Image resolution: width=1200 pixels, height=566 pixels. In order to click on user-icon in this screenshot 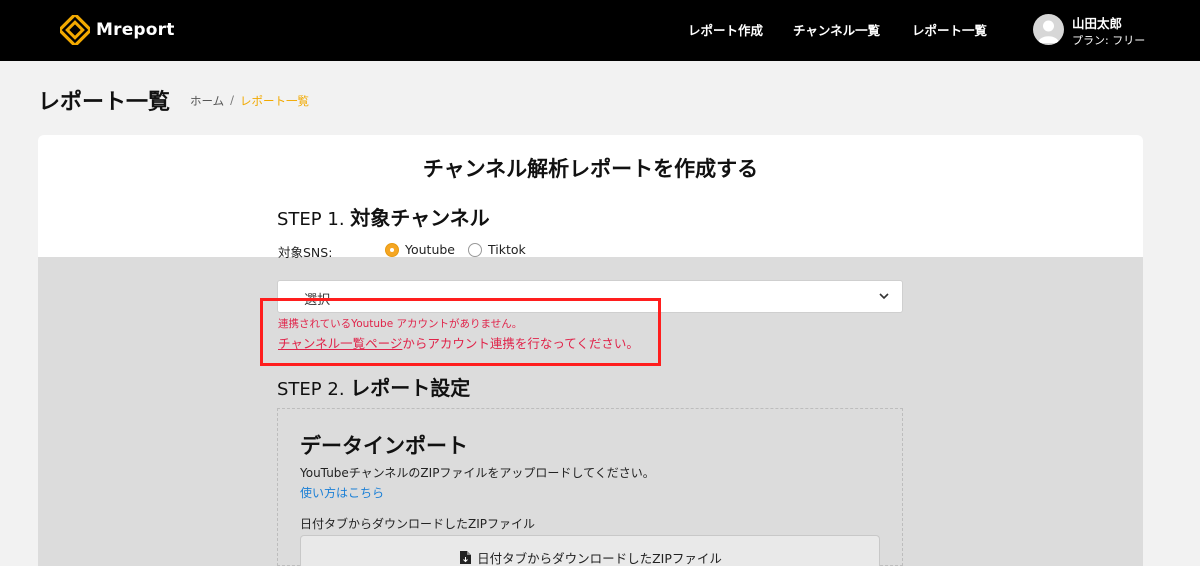, I will do `click(1048, 31)`.